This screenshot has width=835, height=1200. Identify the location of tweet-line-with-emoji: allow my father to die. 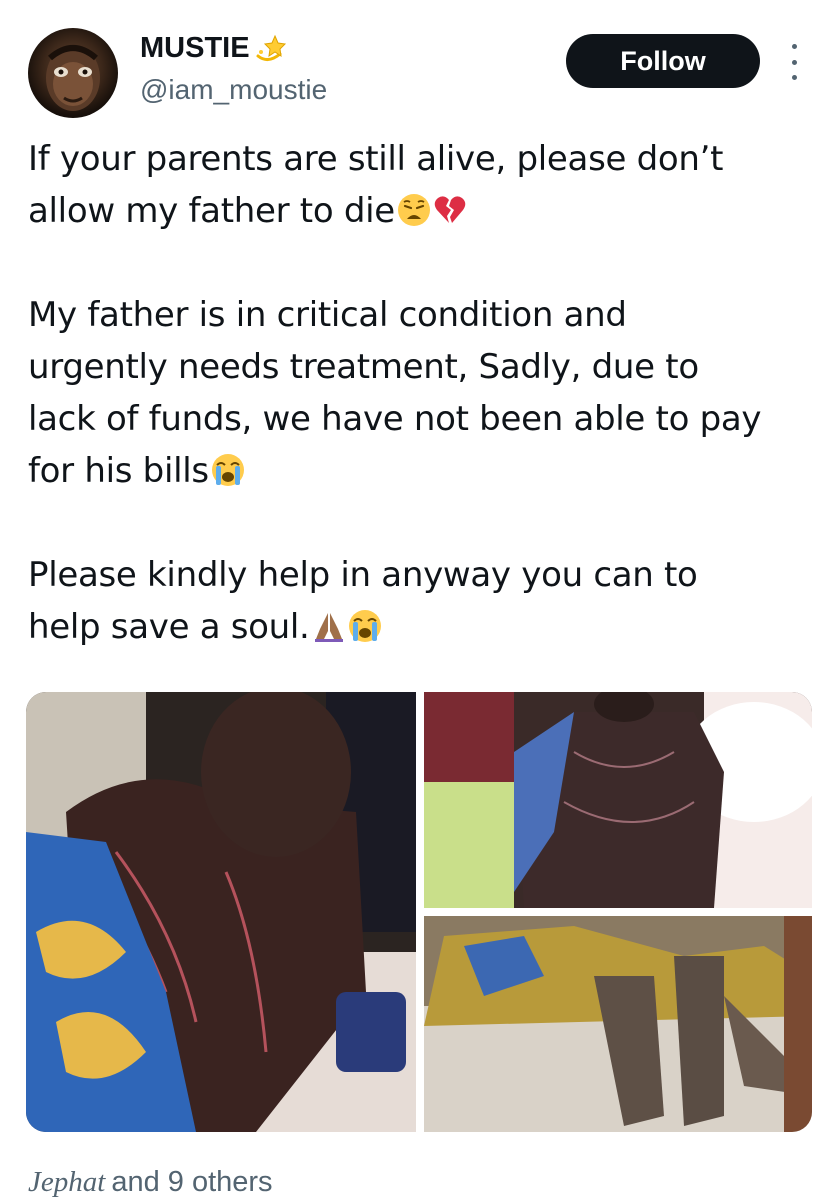
(428, 211).